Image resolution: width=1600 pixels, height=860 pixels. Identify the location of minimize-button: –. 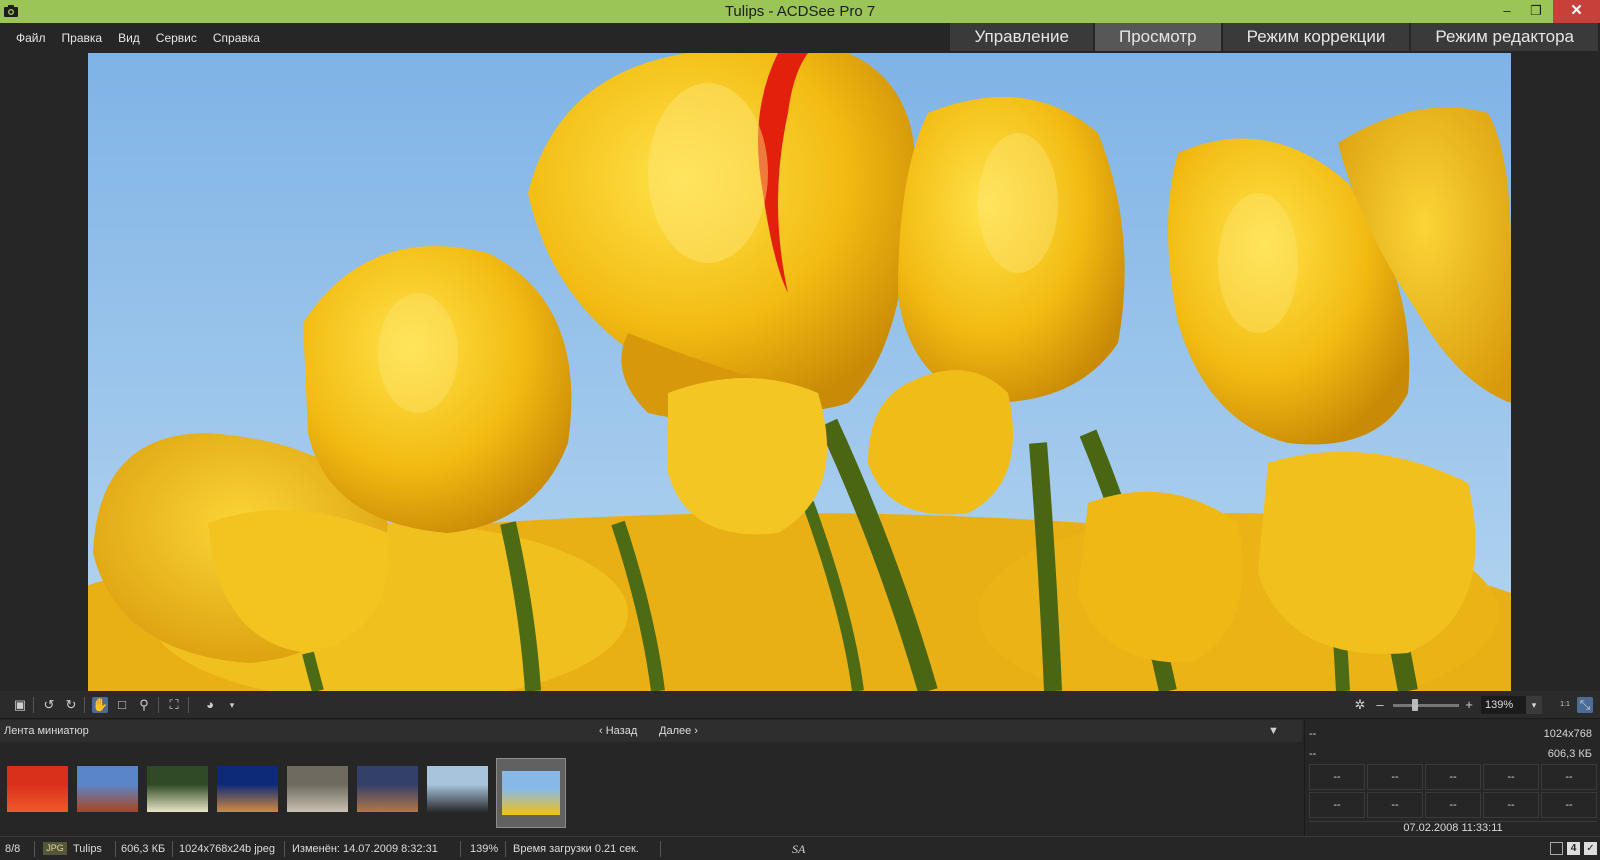
(1507, 11).